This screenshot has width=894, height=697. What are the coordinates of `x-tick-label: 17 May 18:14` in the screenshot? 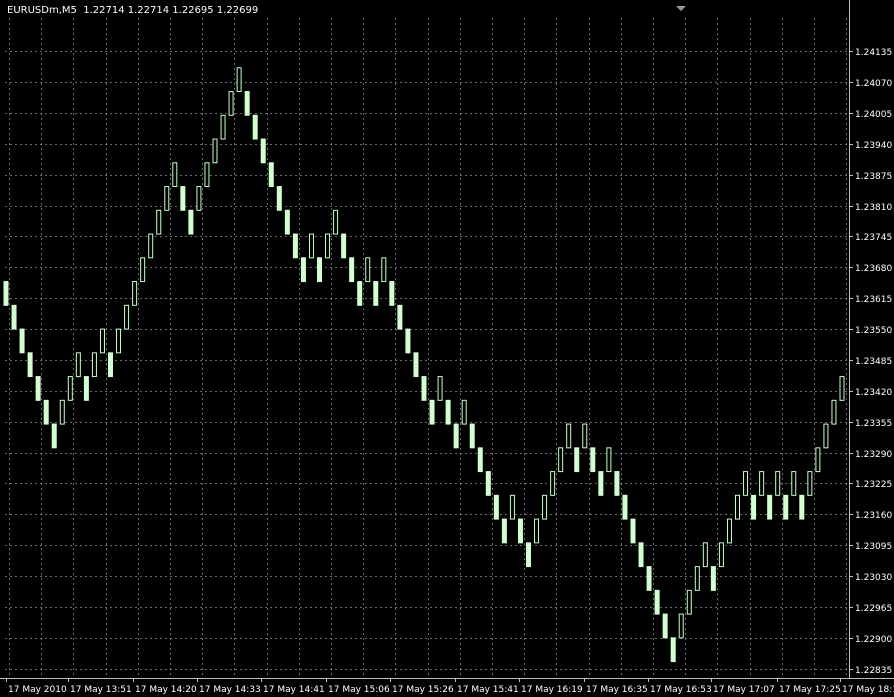 It's located at (868, 690).